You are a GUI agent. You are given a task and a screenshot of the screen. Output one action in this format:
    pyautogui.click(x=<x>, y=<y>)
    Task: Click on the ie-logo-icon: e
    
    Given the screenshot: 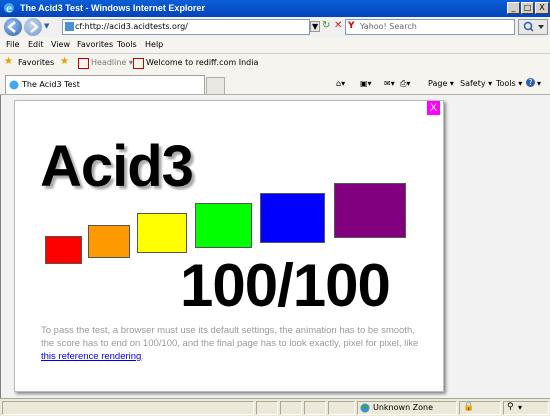 What is the action you would take?
    pyautogui.click(x=9, y=8)
    